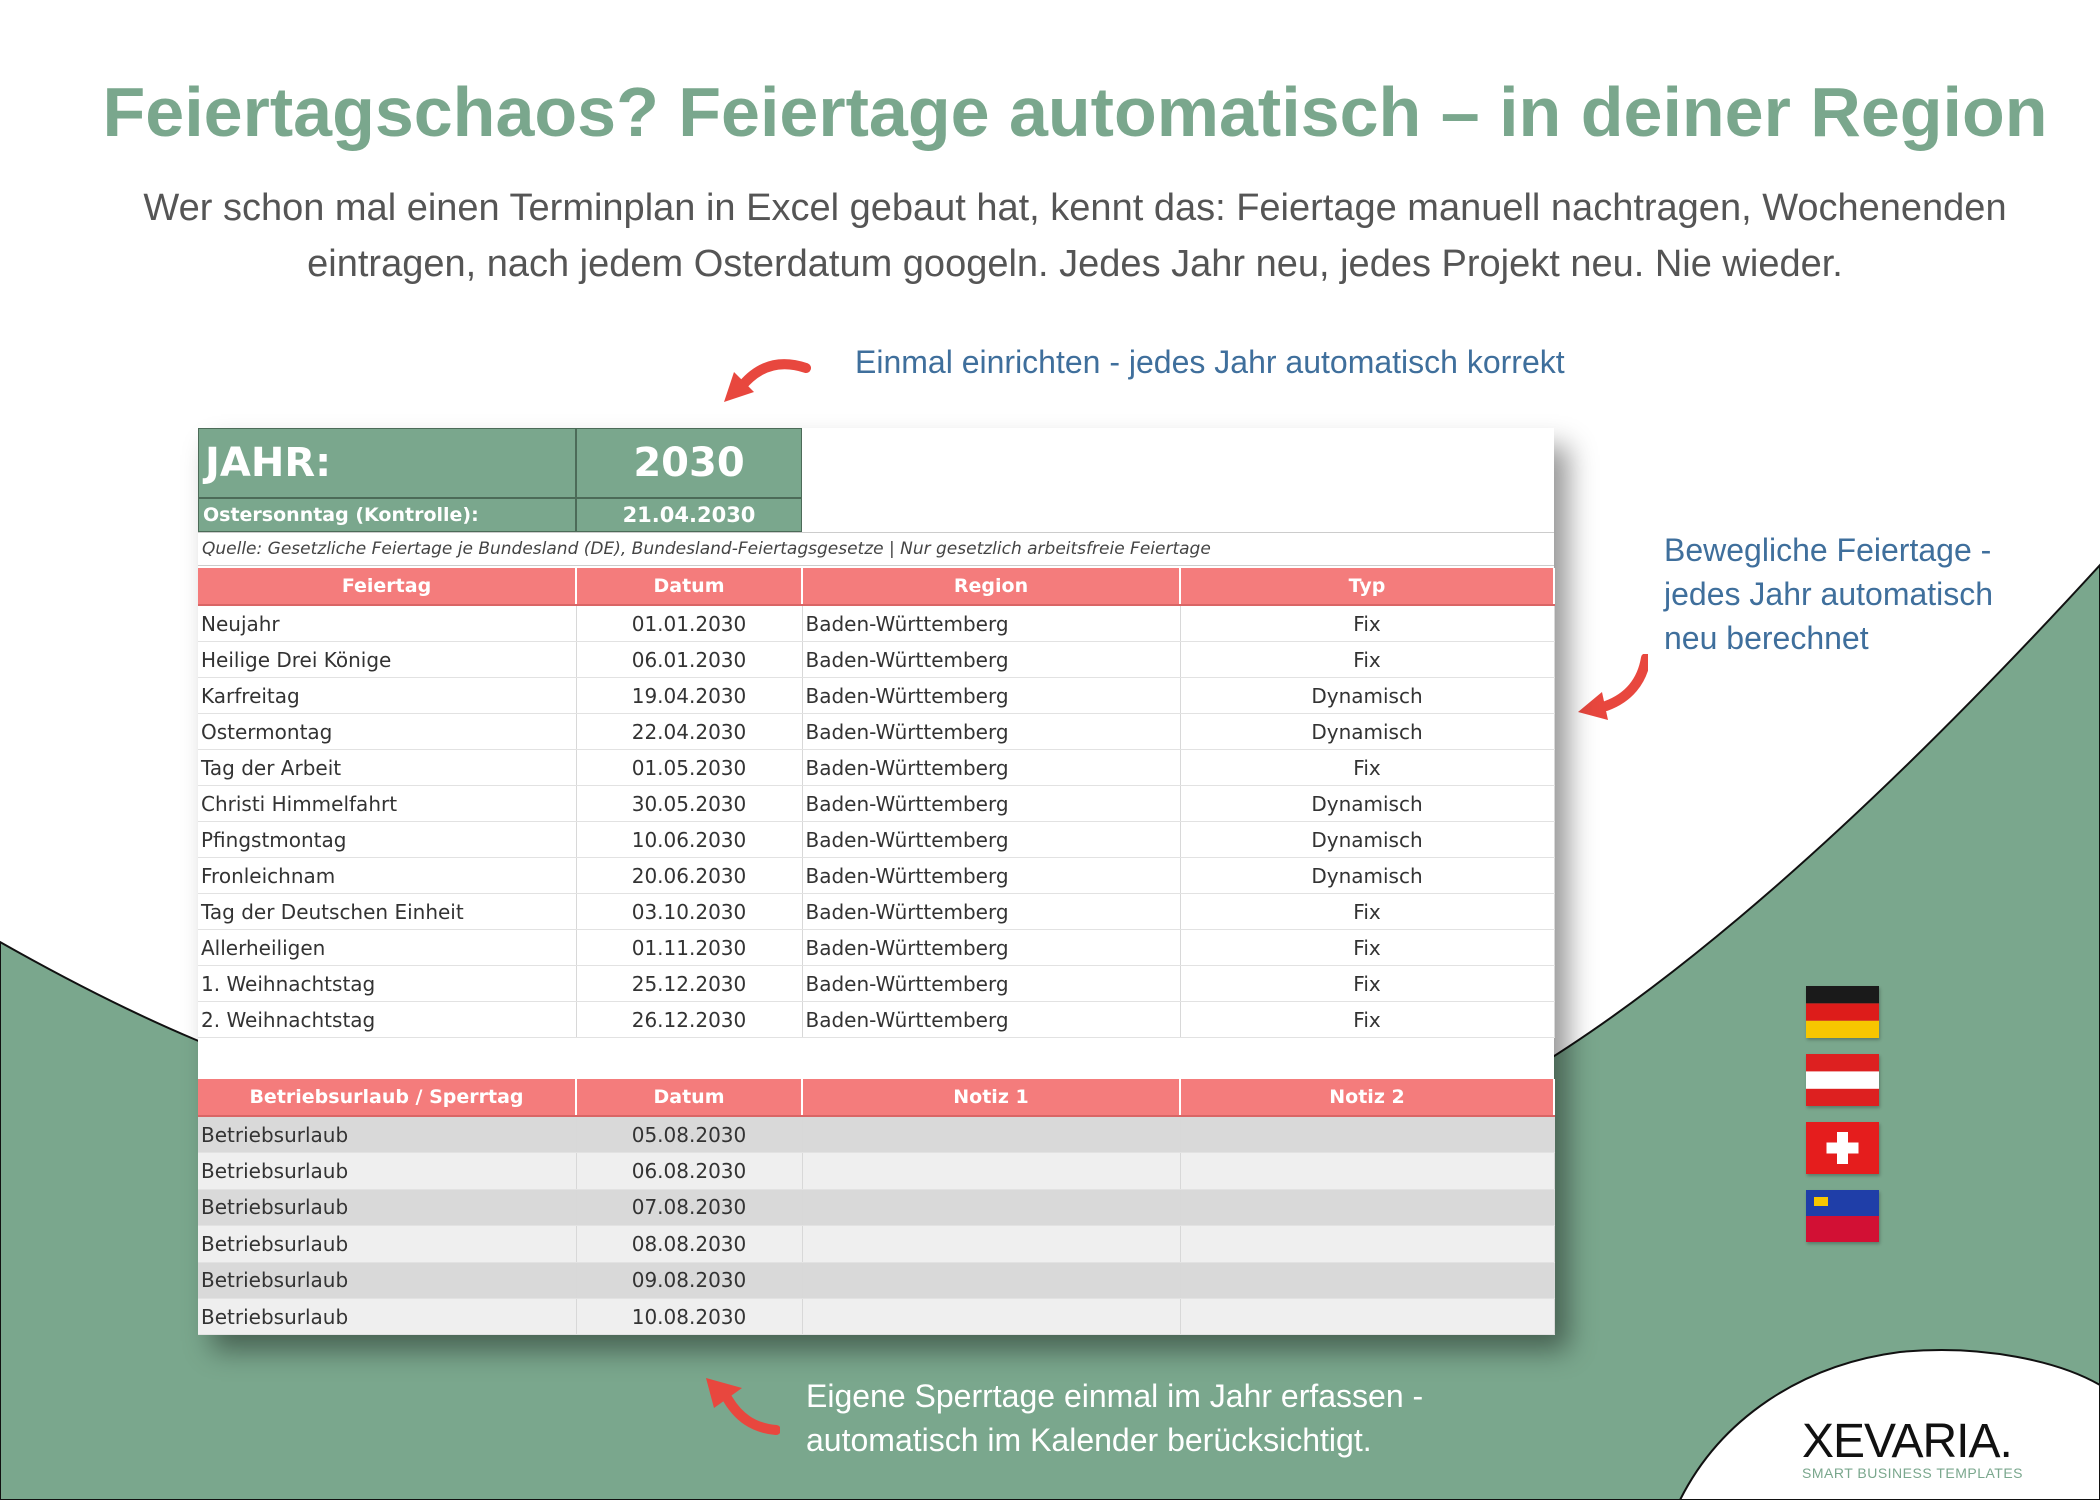 The width and height of the screenshot is (2100, 1500). What do you see at coordinates (1913, 1473) in the screenshot?
I see `brand-tagline: SMART BUSINESS TEMPLATES` at bounding box center [1913, 1473].